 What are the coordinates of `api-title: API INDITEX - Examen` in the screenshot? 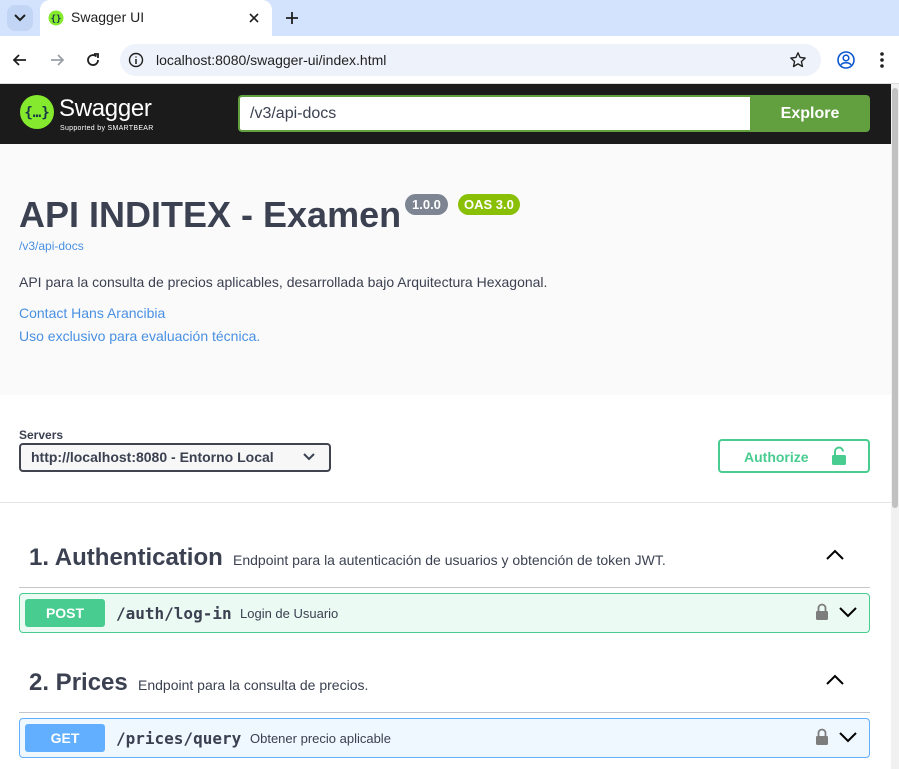 It's located at (210, 214).